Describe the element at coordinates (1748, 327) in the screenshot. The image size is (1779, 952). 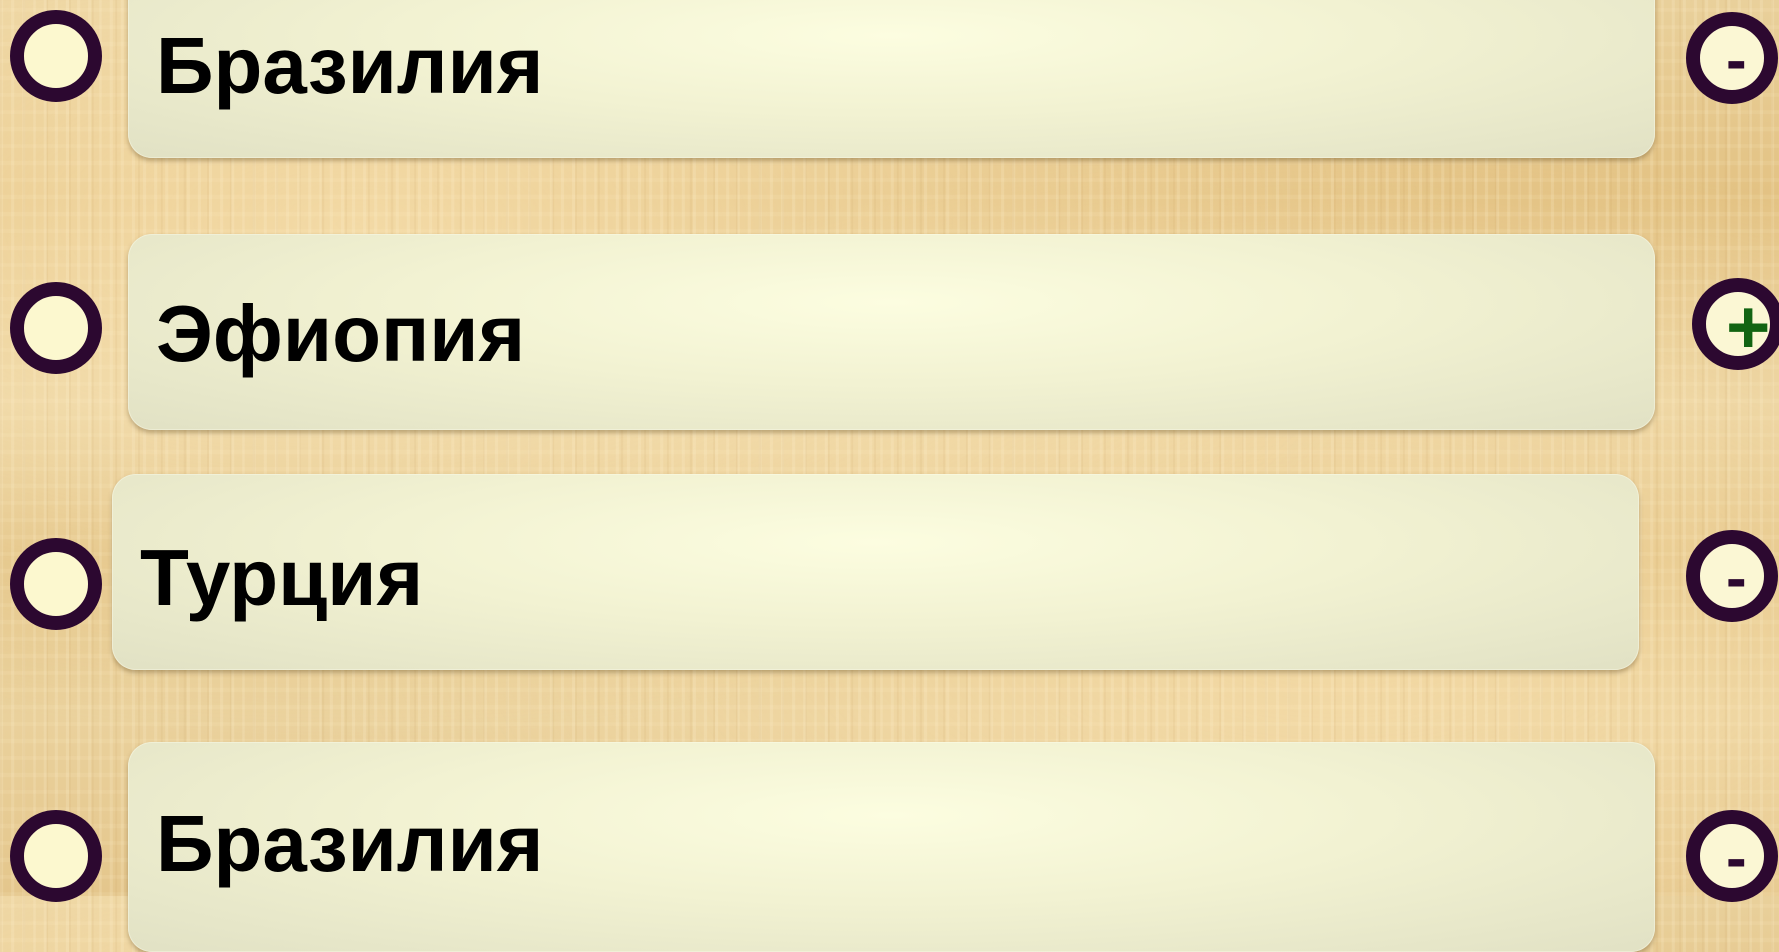
I see `result-mark: +` at that location.